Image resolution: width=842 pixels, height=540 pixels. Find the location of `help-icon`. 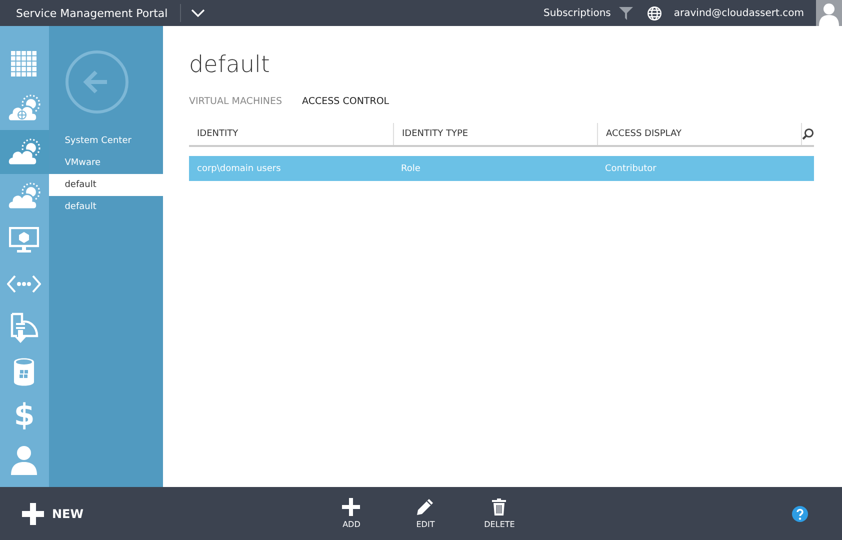

help-icon is located at coordinates (800, 514).